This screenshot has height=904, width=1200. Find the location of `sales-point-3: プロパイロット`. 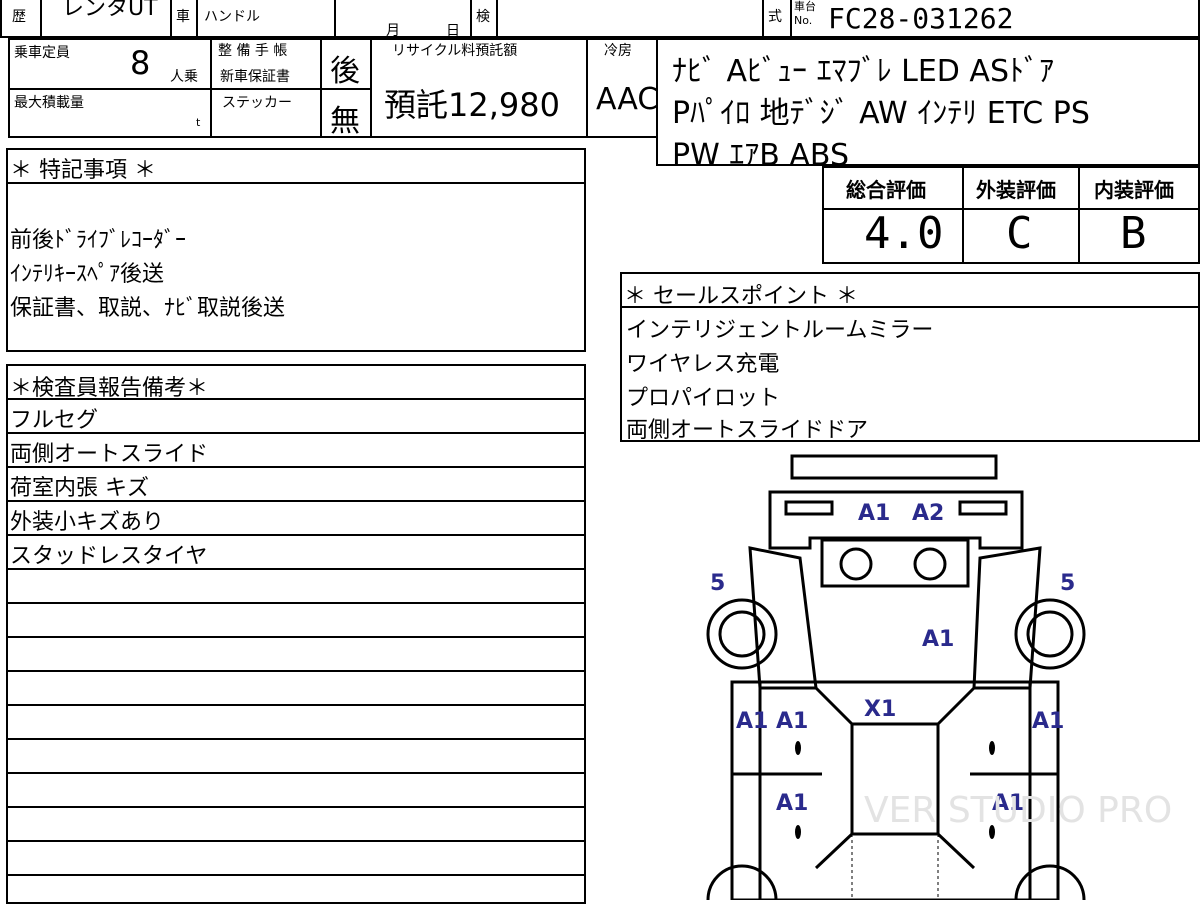

sales-point-3: プロパイロット is located at coordinates (703, 398).